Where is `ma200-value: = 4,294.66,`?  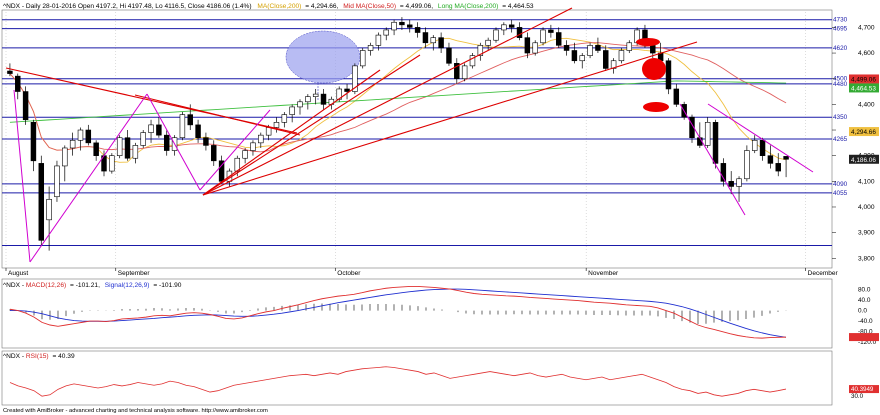 ma200-value: = 4,294.66, is located at coordinates (321, 6).